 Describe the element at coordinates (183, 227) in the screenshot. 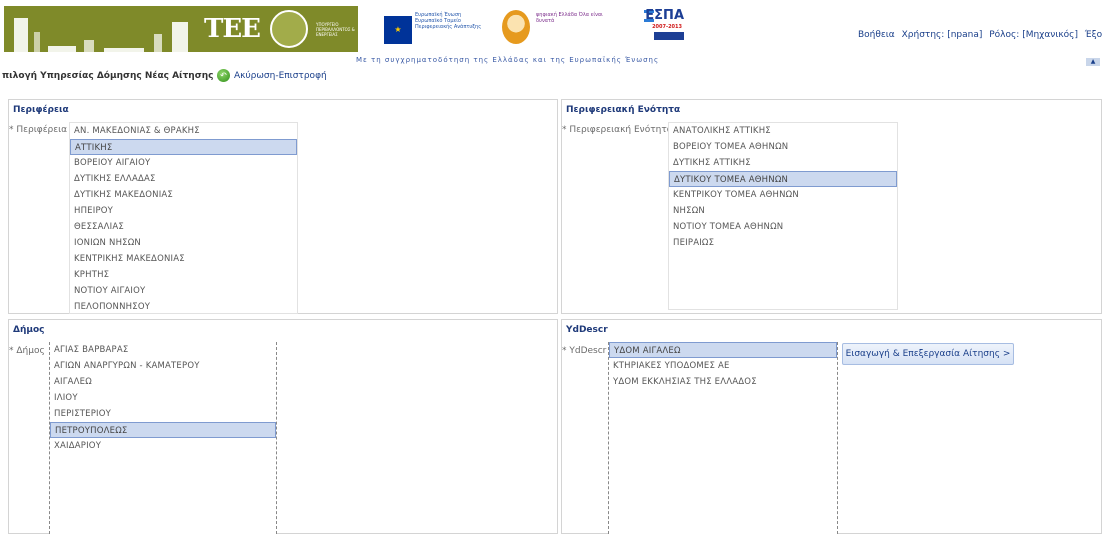

I see `list-item: ΘΕΣΣΑΛΙΑΣ` at that location.